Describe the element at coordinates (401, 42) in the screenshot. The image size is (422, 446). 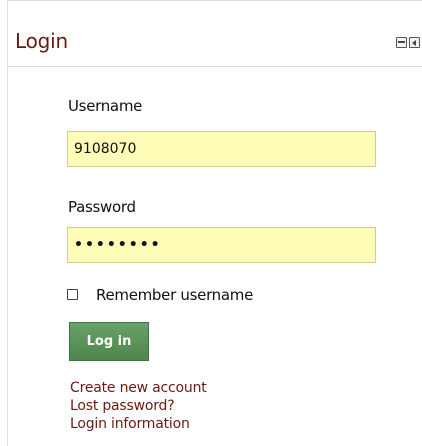
I see `dock-icon` at that location.